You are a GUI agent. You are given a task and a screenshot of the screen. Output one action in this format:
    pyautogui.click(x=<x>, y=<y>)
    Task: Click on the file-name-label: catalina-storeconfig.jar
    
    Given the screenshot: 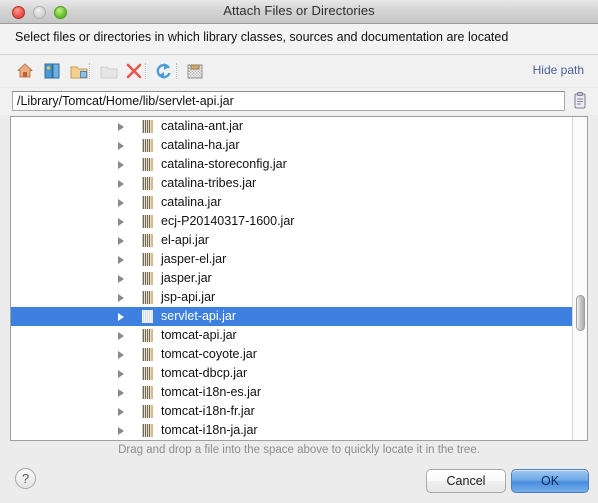 What is the action you would take?
    pyautogui.click(x=224, y=164)
    